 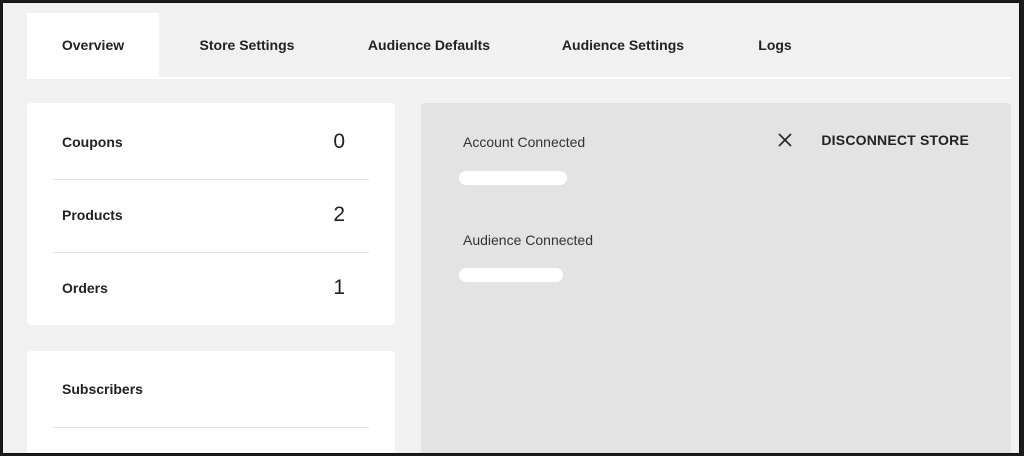 What do you see at coordinates (85, 288) in the screenshot?
I see `stat-label: Orders` at bounding box center [85, 288].